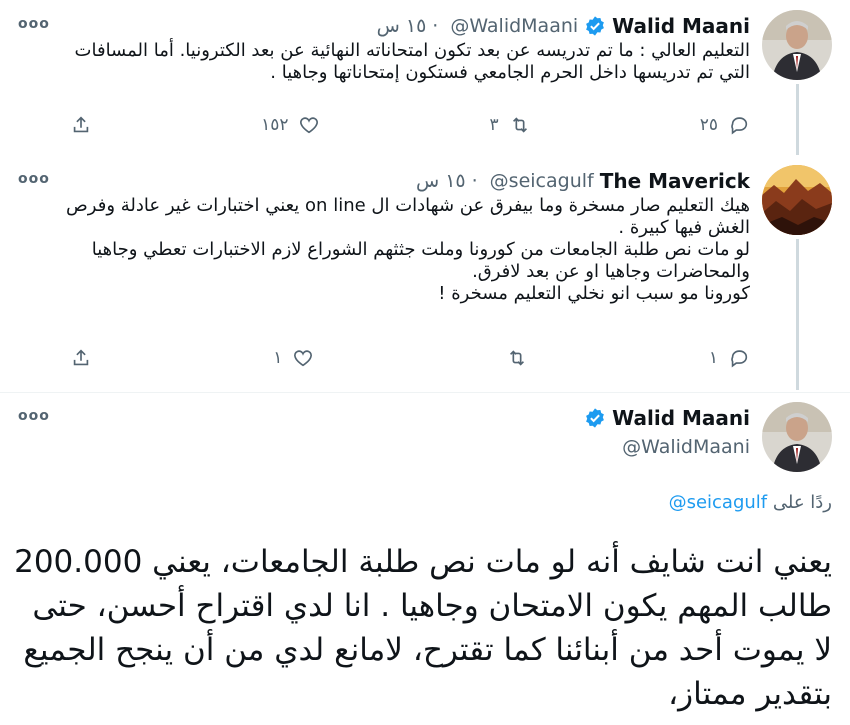 The image size is (850, 725). What do you see at coordinates (718, 502) in the screenshot?
I see `replying-to-handle: @seicagulf` at bounding box center [718, 502].